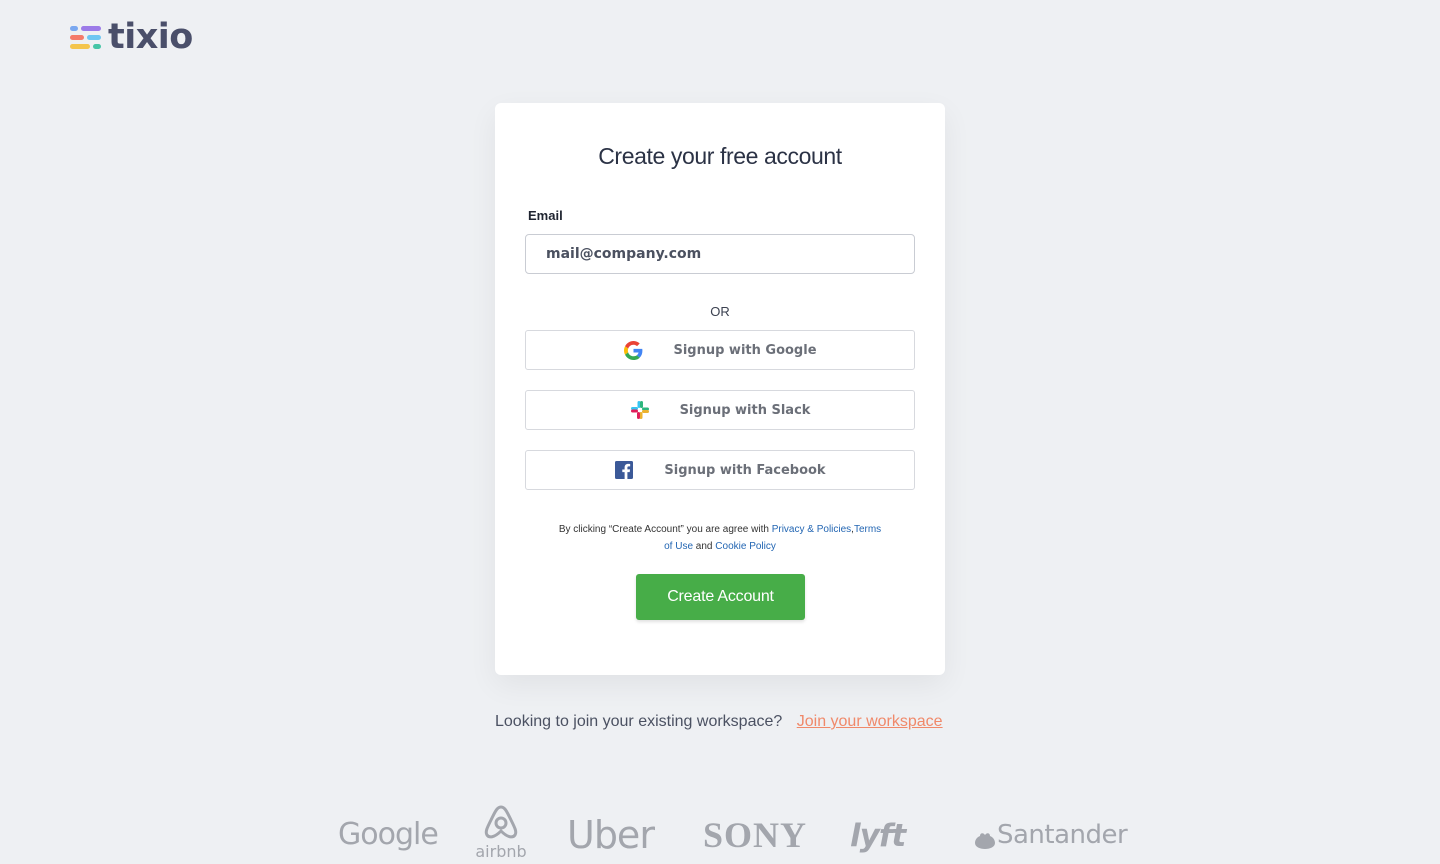 The width and height of the screenshot is (1440, 864). Describe the element at coordinates (640, 410) in the screenshot. I see `slack-icon` at that location.